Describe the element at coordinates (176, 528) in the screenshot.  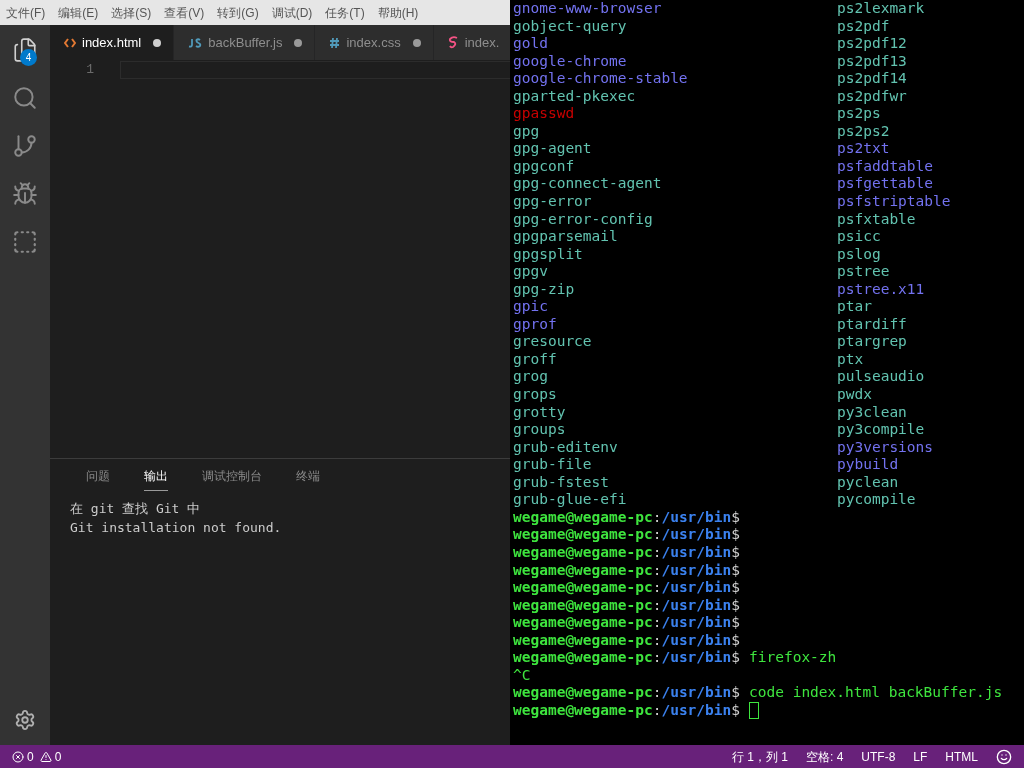
I see `output-line: Git installation not found.` at that location.